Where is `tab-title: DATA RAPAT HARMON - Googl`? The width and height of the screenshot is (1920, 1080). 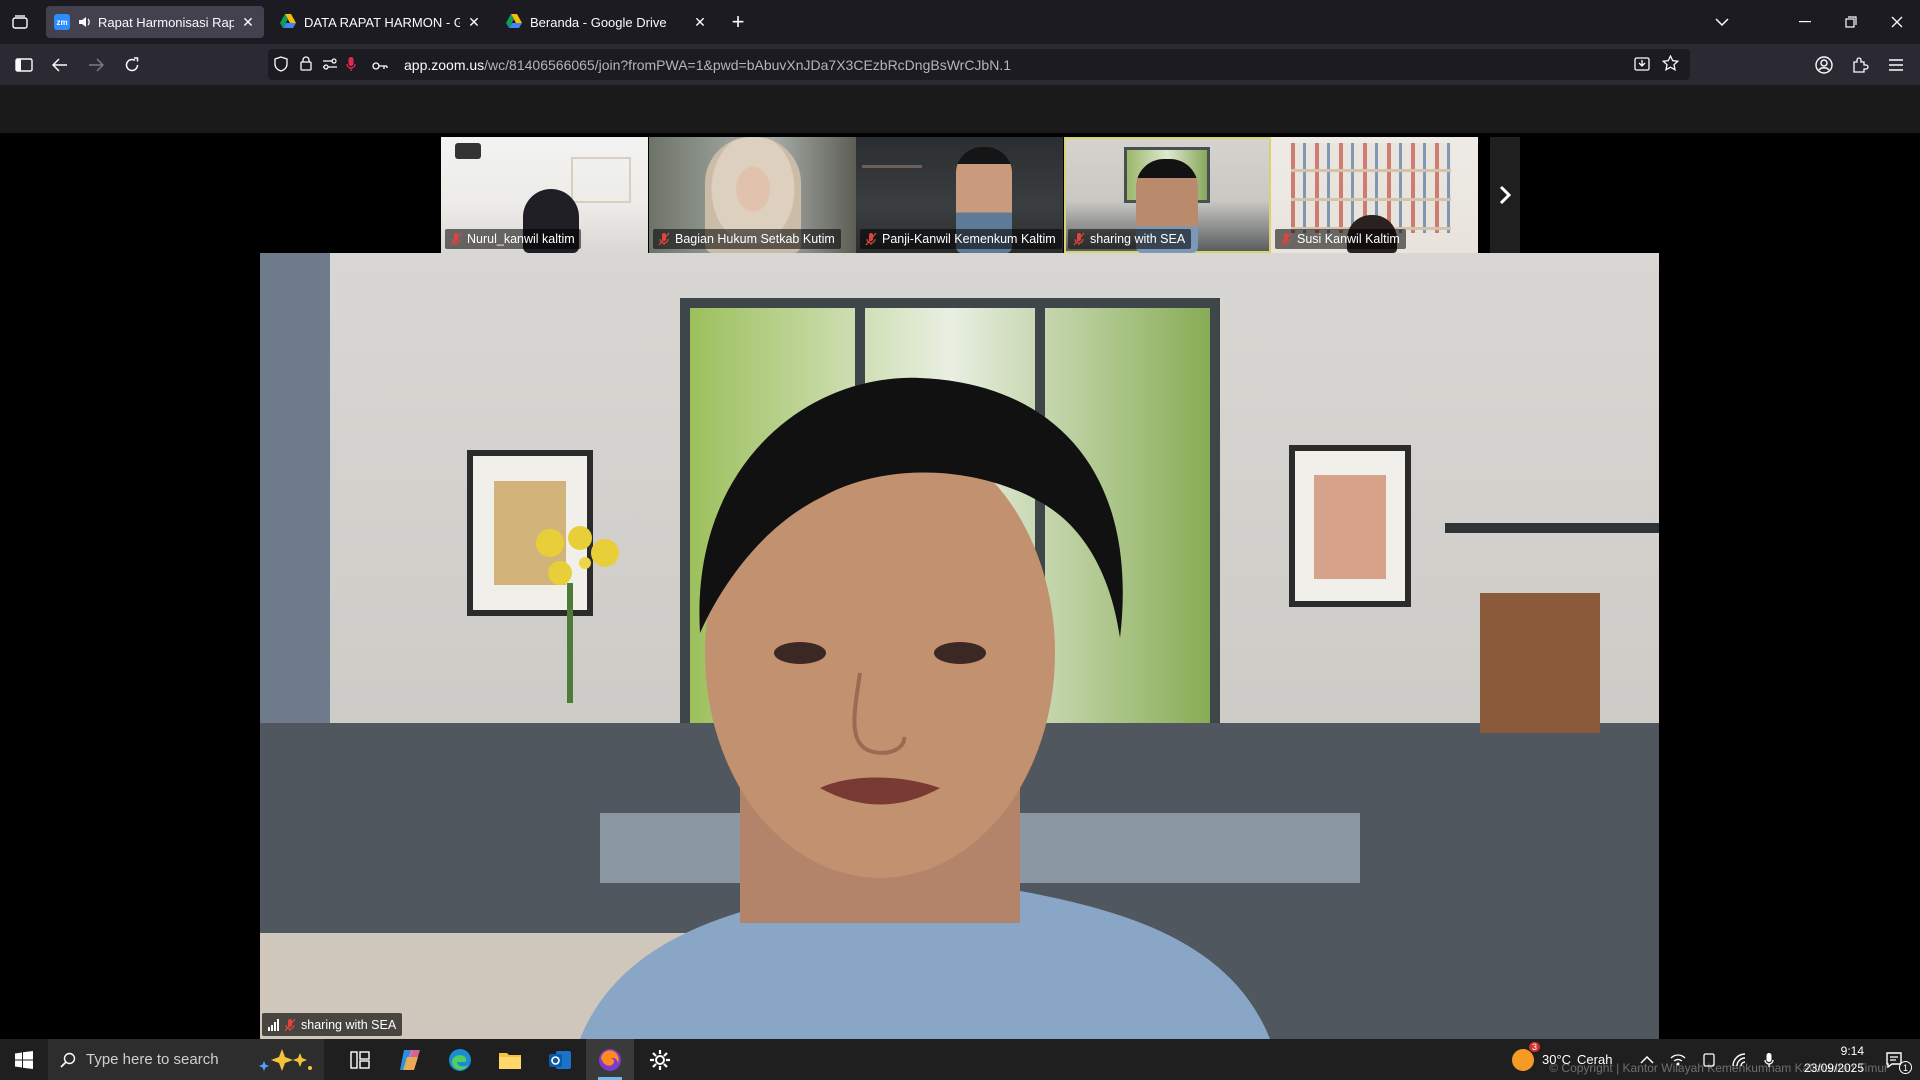
tab-title: DATA RAPAT HARMON - Googl is located at coordinates (382, 22).